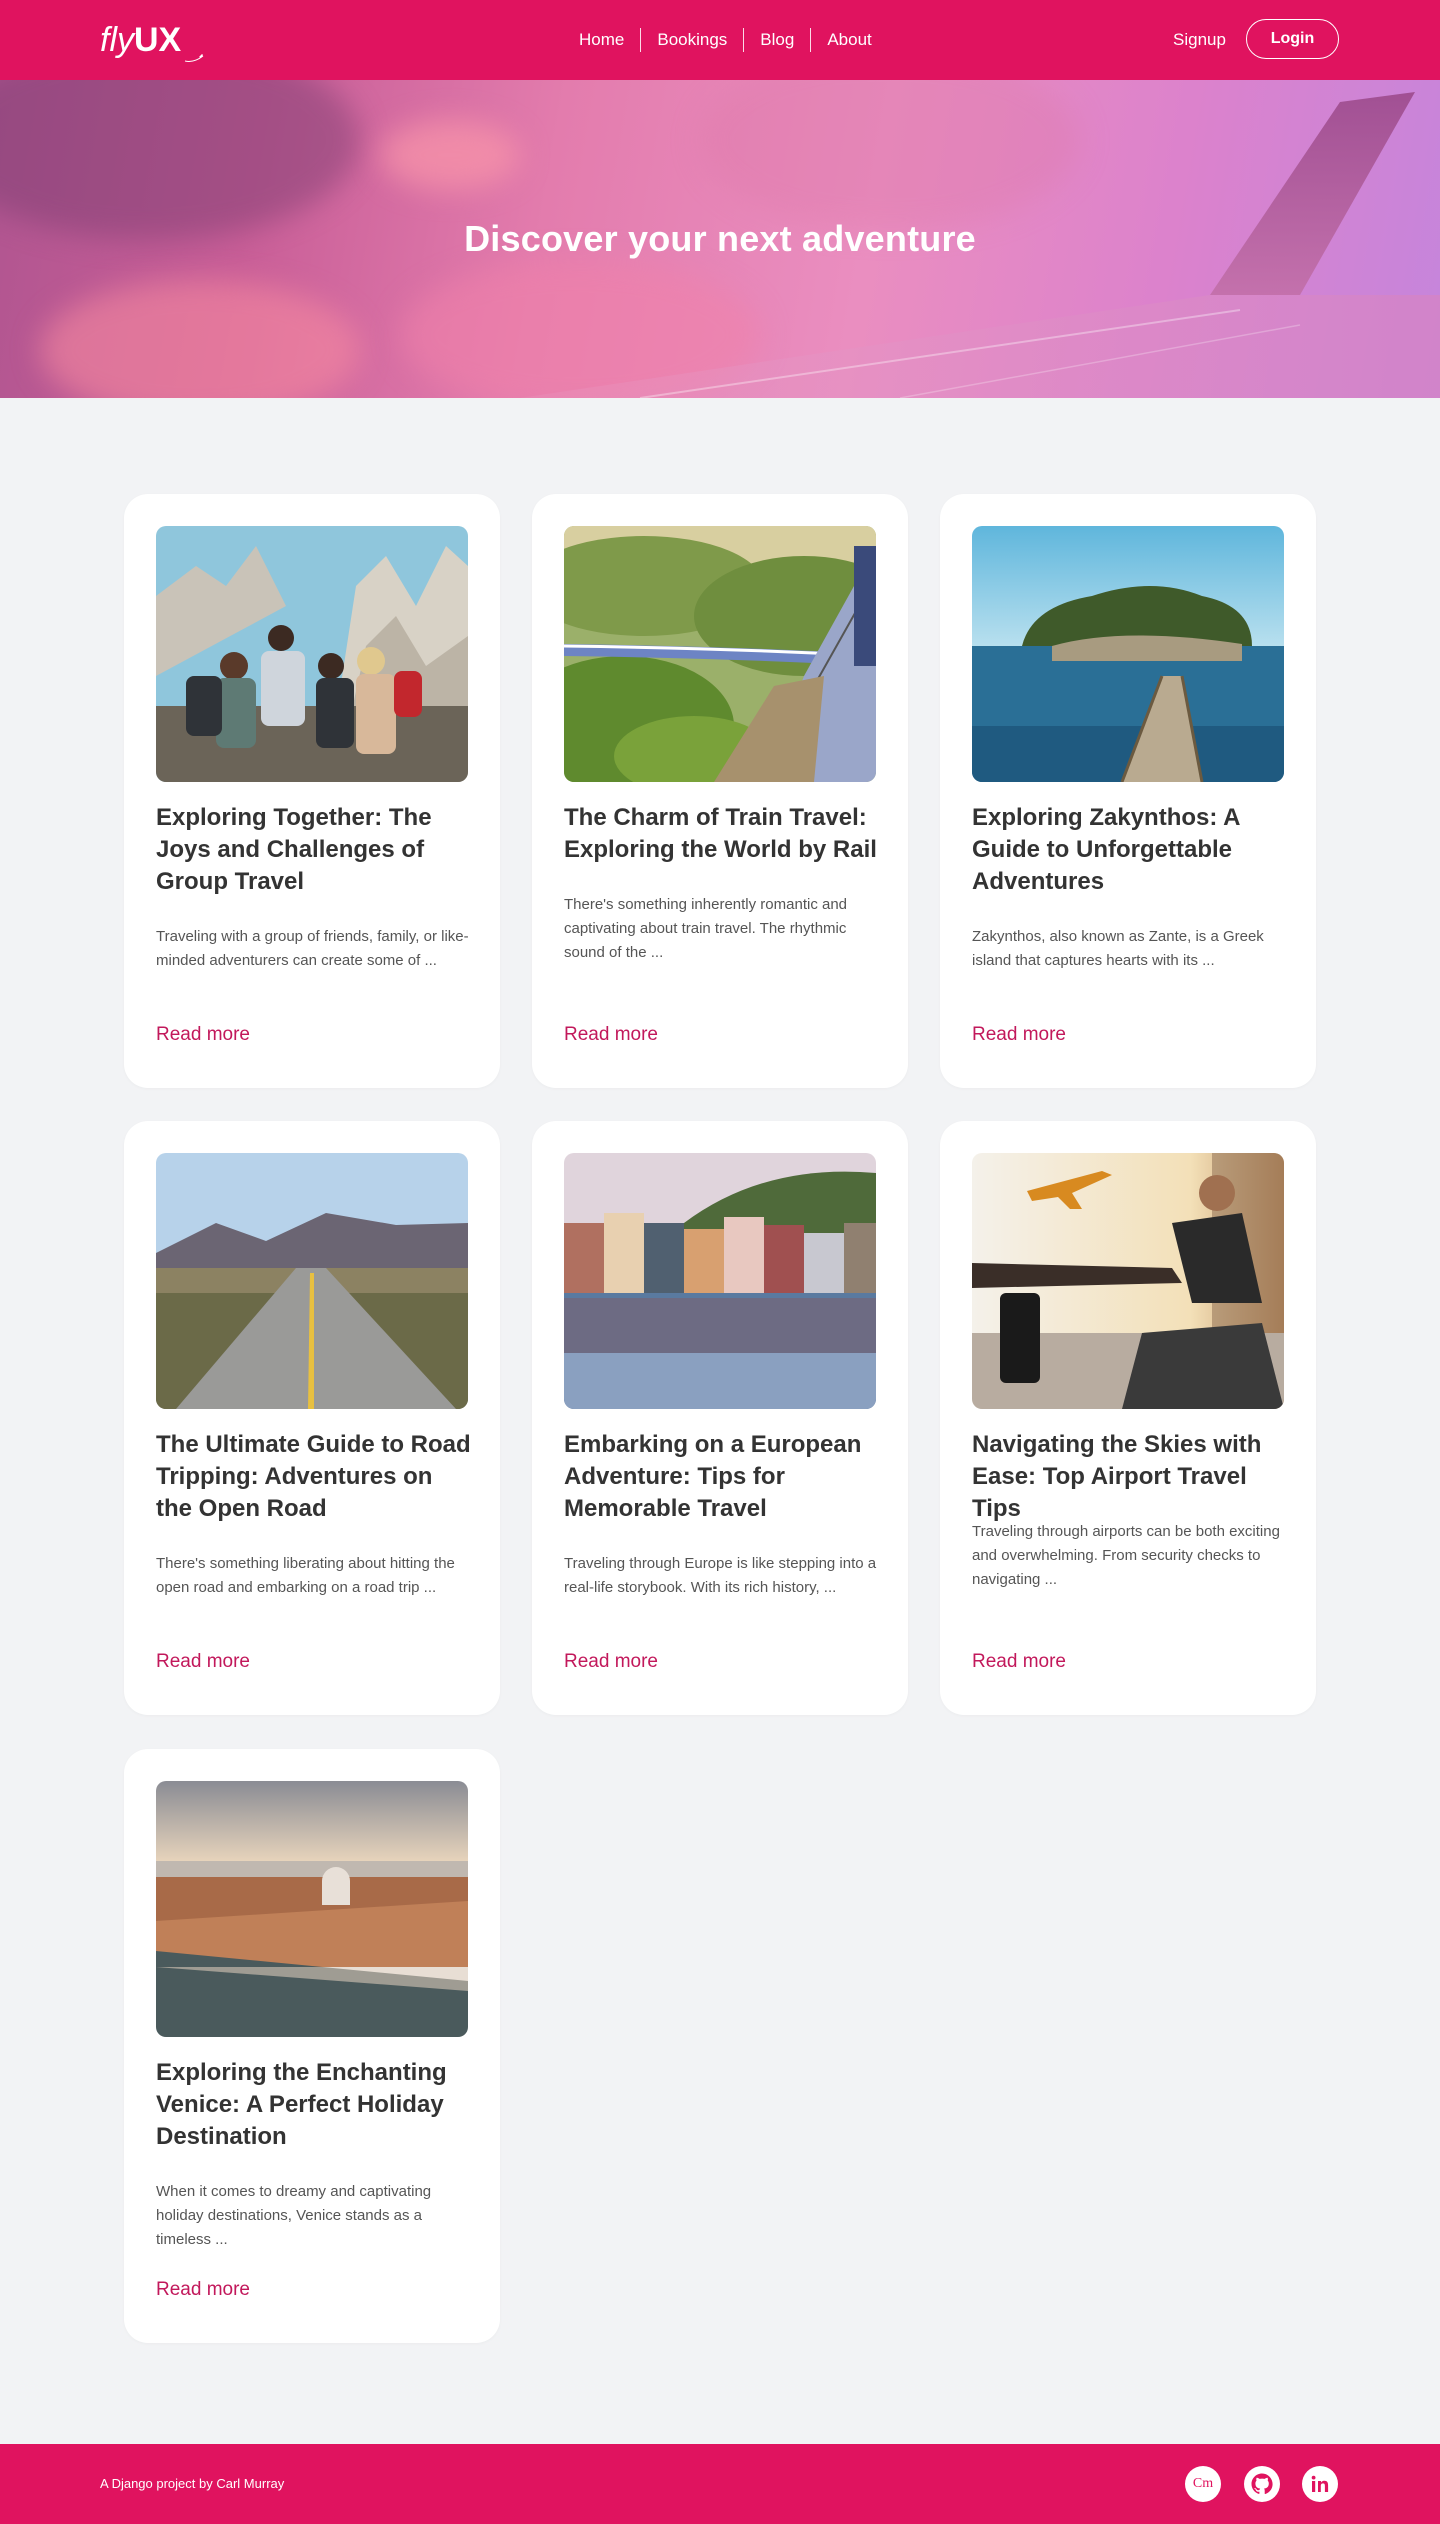 This screenshot has height=2524, width=1440. What do you see at coordinates (158, 2483) in the screenshot?
I see `footer-prefix: A Django project by` at bounding box center [158, 2483].